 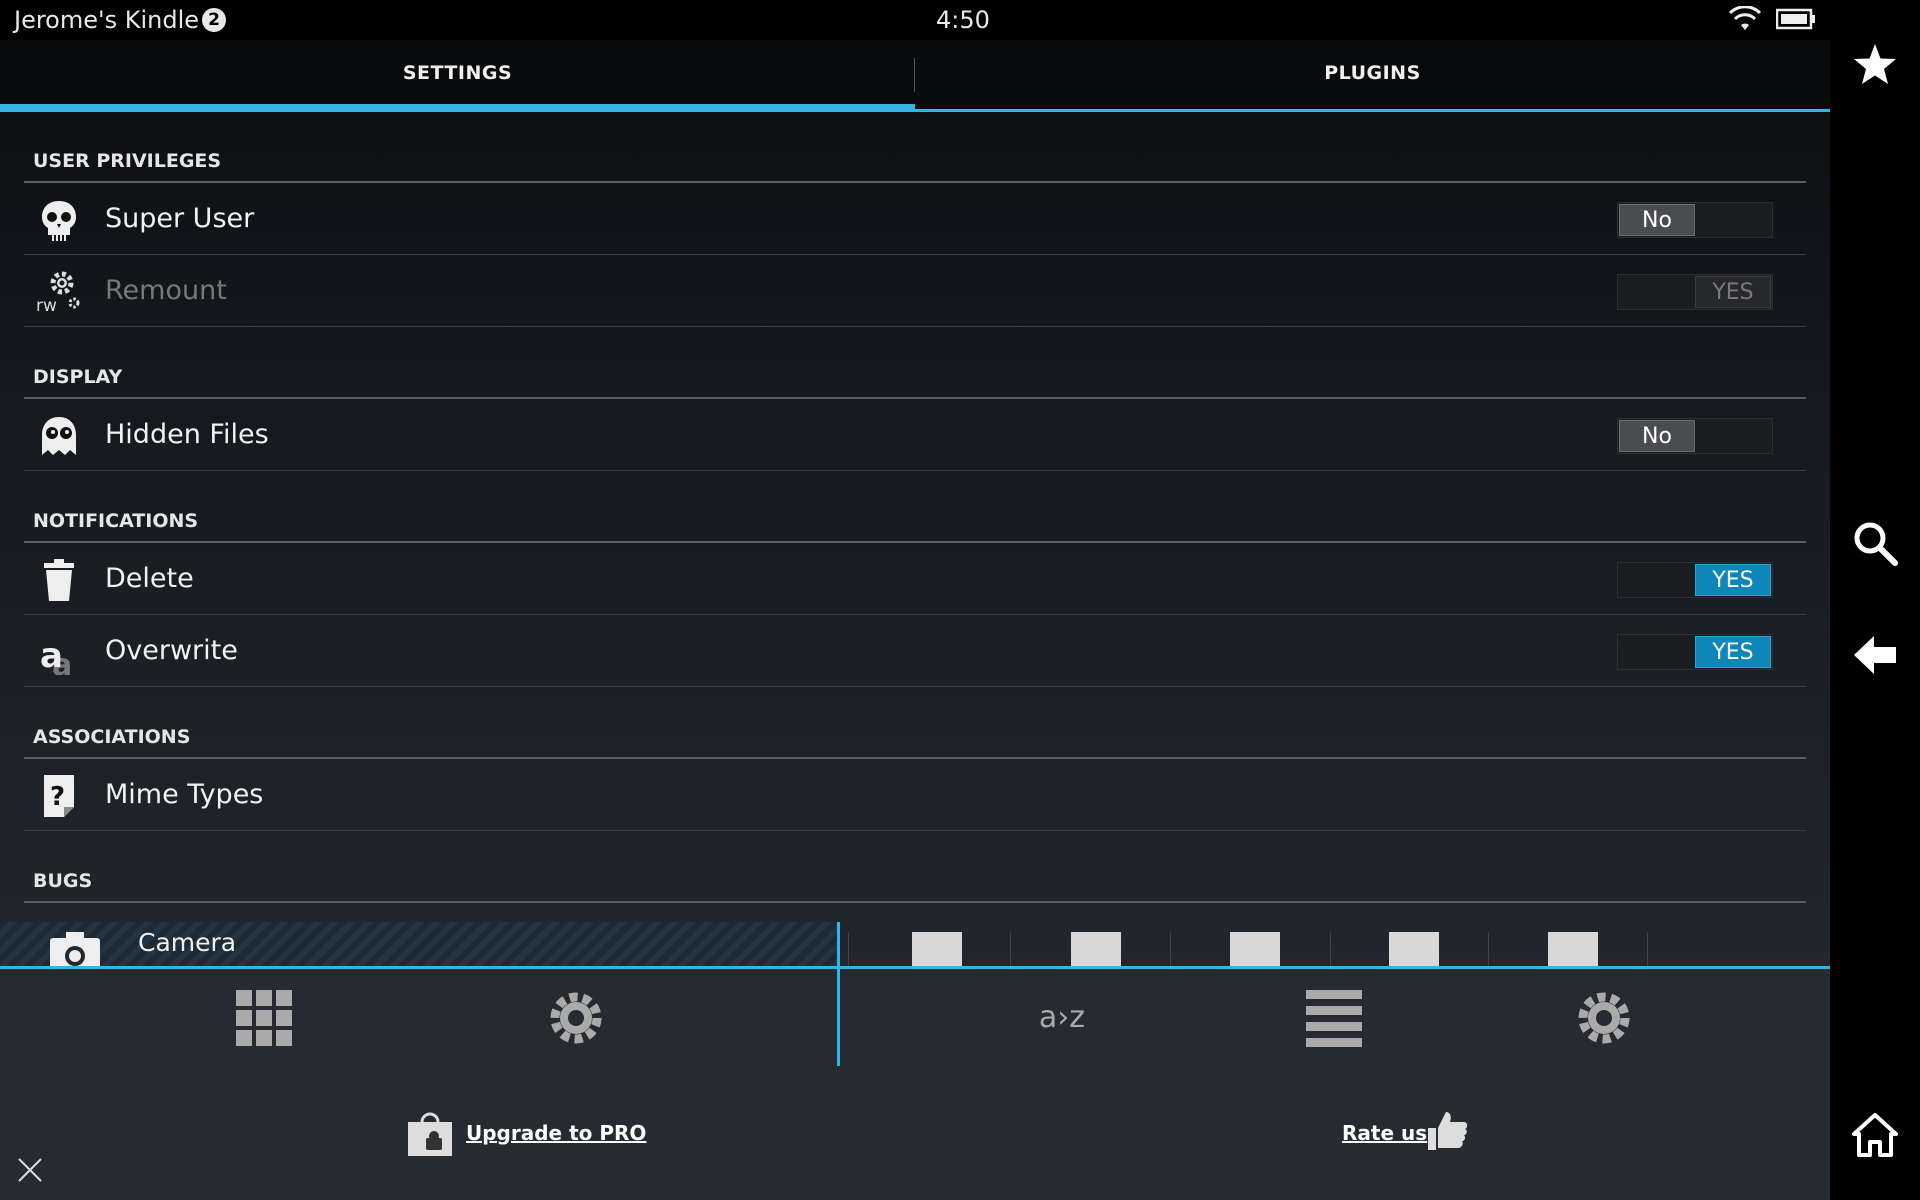 What do you see at coordinates (1372, 76) in the screenshot?
I see `tab-plugins: PLUGINS` at bounding box center [1372, 76].